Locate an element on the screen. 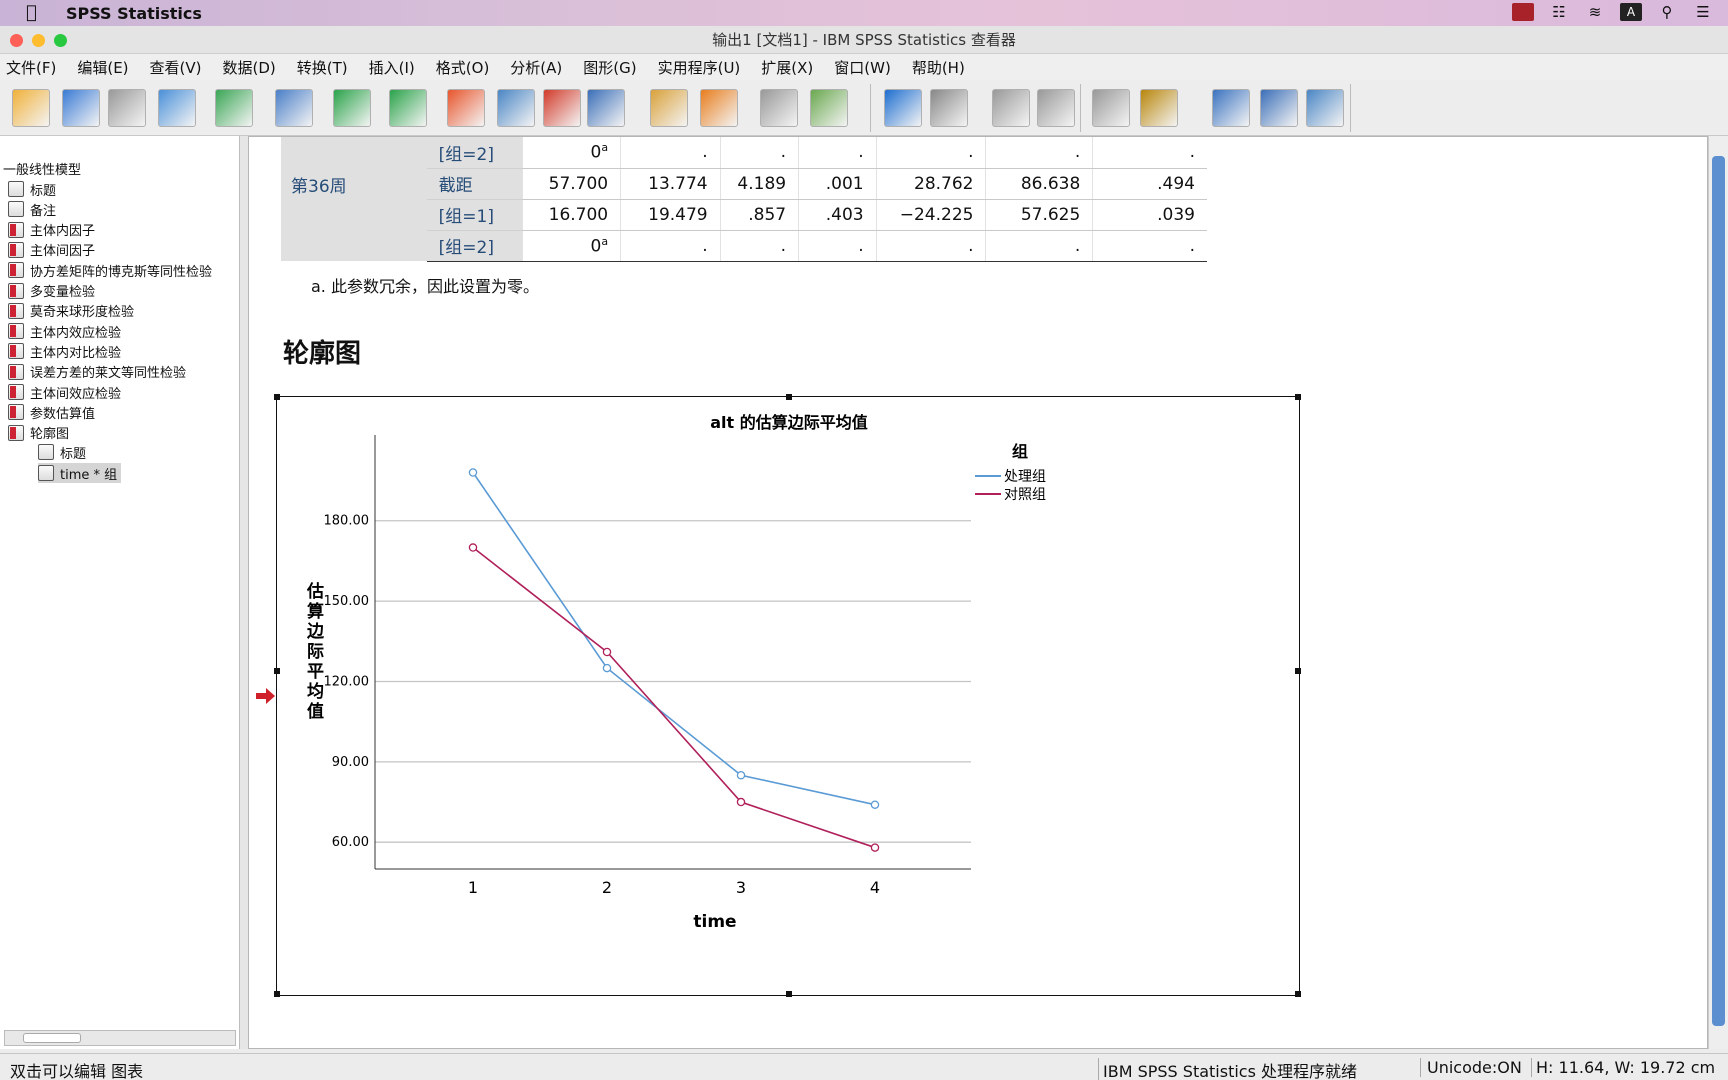 The width and height of the screenshot is (1728, 1080). edit-output-icon is located at coordinates (669, 108).